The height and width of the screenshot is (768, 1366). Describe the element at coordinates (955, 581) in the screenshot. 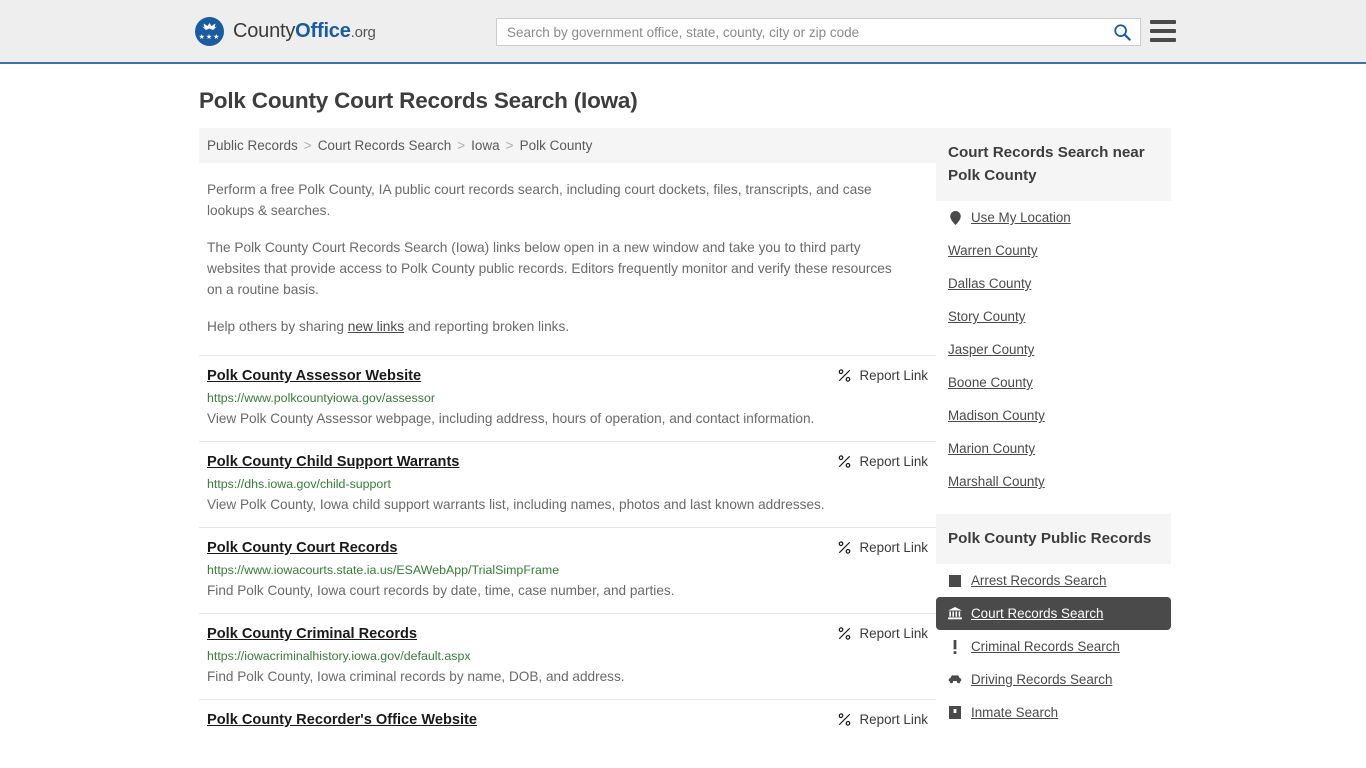

I see `square-icon` at that location.